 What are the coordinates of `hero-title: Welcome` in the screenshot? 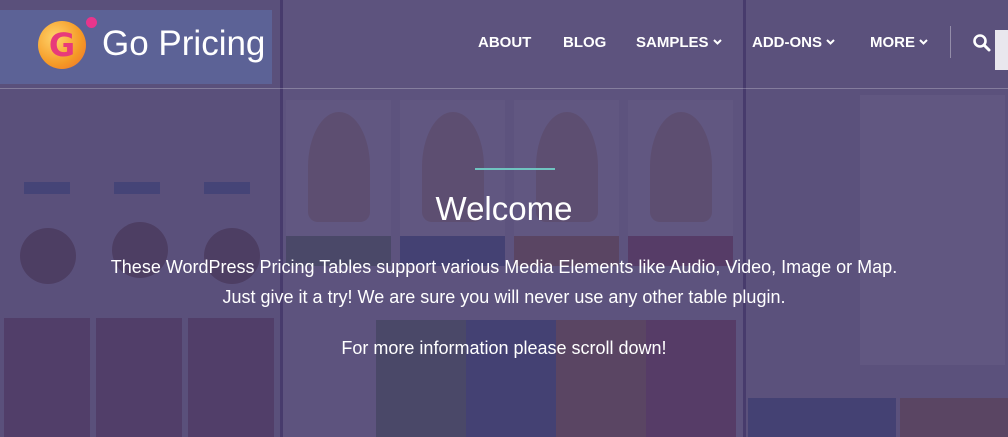 It's located at (504, 208).